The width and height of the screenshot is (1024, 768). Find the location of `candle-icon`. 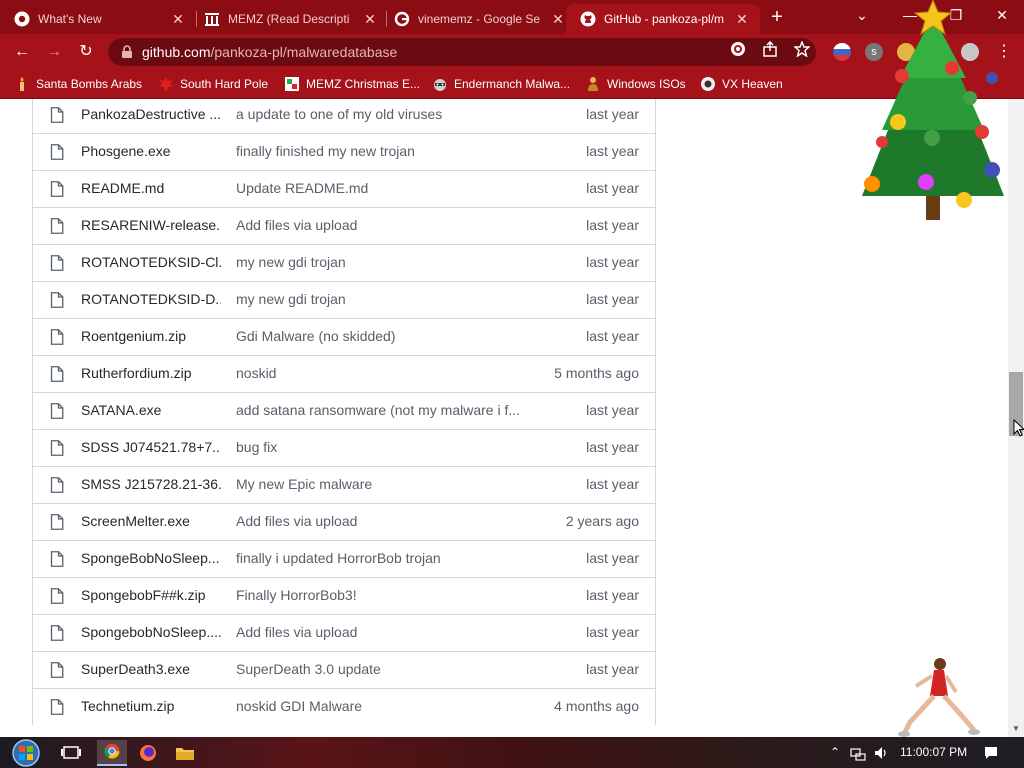

candle-icon is located at coordinates (22, 84).